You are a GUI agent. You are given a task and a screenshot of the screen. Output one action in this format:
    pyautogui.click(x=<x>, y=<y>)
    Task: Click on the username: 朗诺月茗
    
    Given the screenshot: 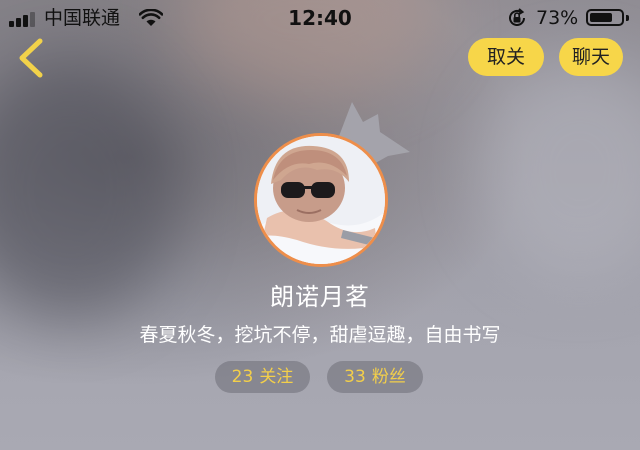 What is the action you would take?
    pyautogui.click(x=320, y=297)
    